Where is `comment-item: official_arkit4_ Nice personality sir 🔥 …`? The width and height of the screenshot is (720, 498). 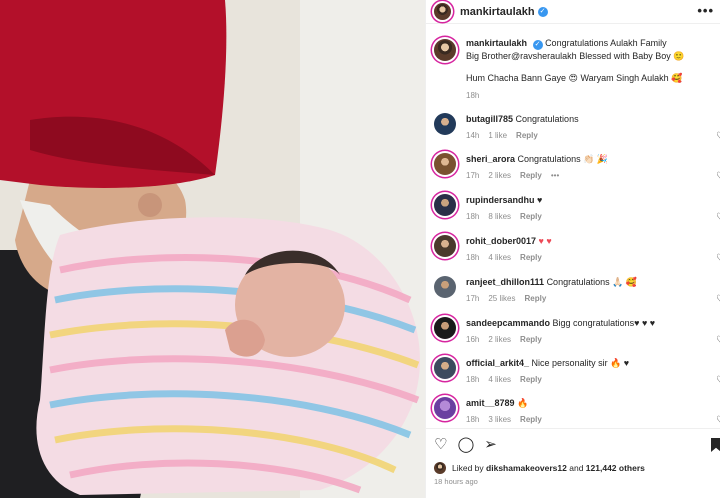
comment-item: official_arkit4_ Nice personality sir 🔥 … is located at coordinates (577, 371).